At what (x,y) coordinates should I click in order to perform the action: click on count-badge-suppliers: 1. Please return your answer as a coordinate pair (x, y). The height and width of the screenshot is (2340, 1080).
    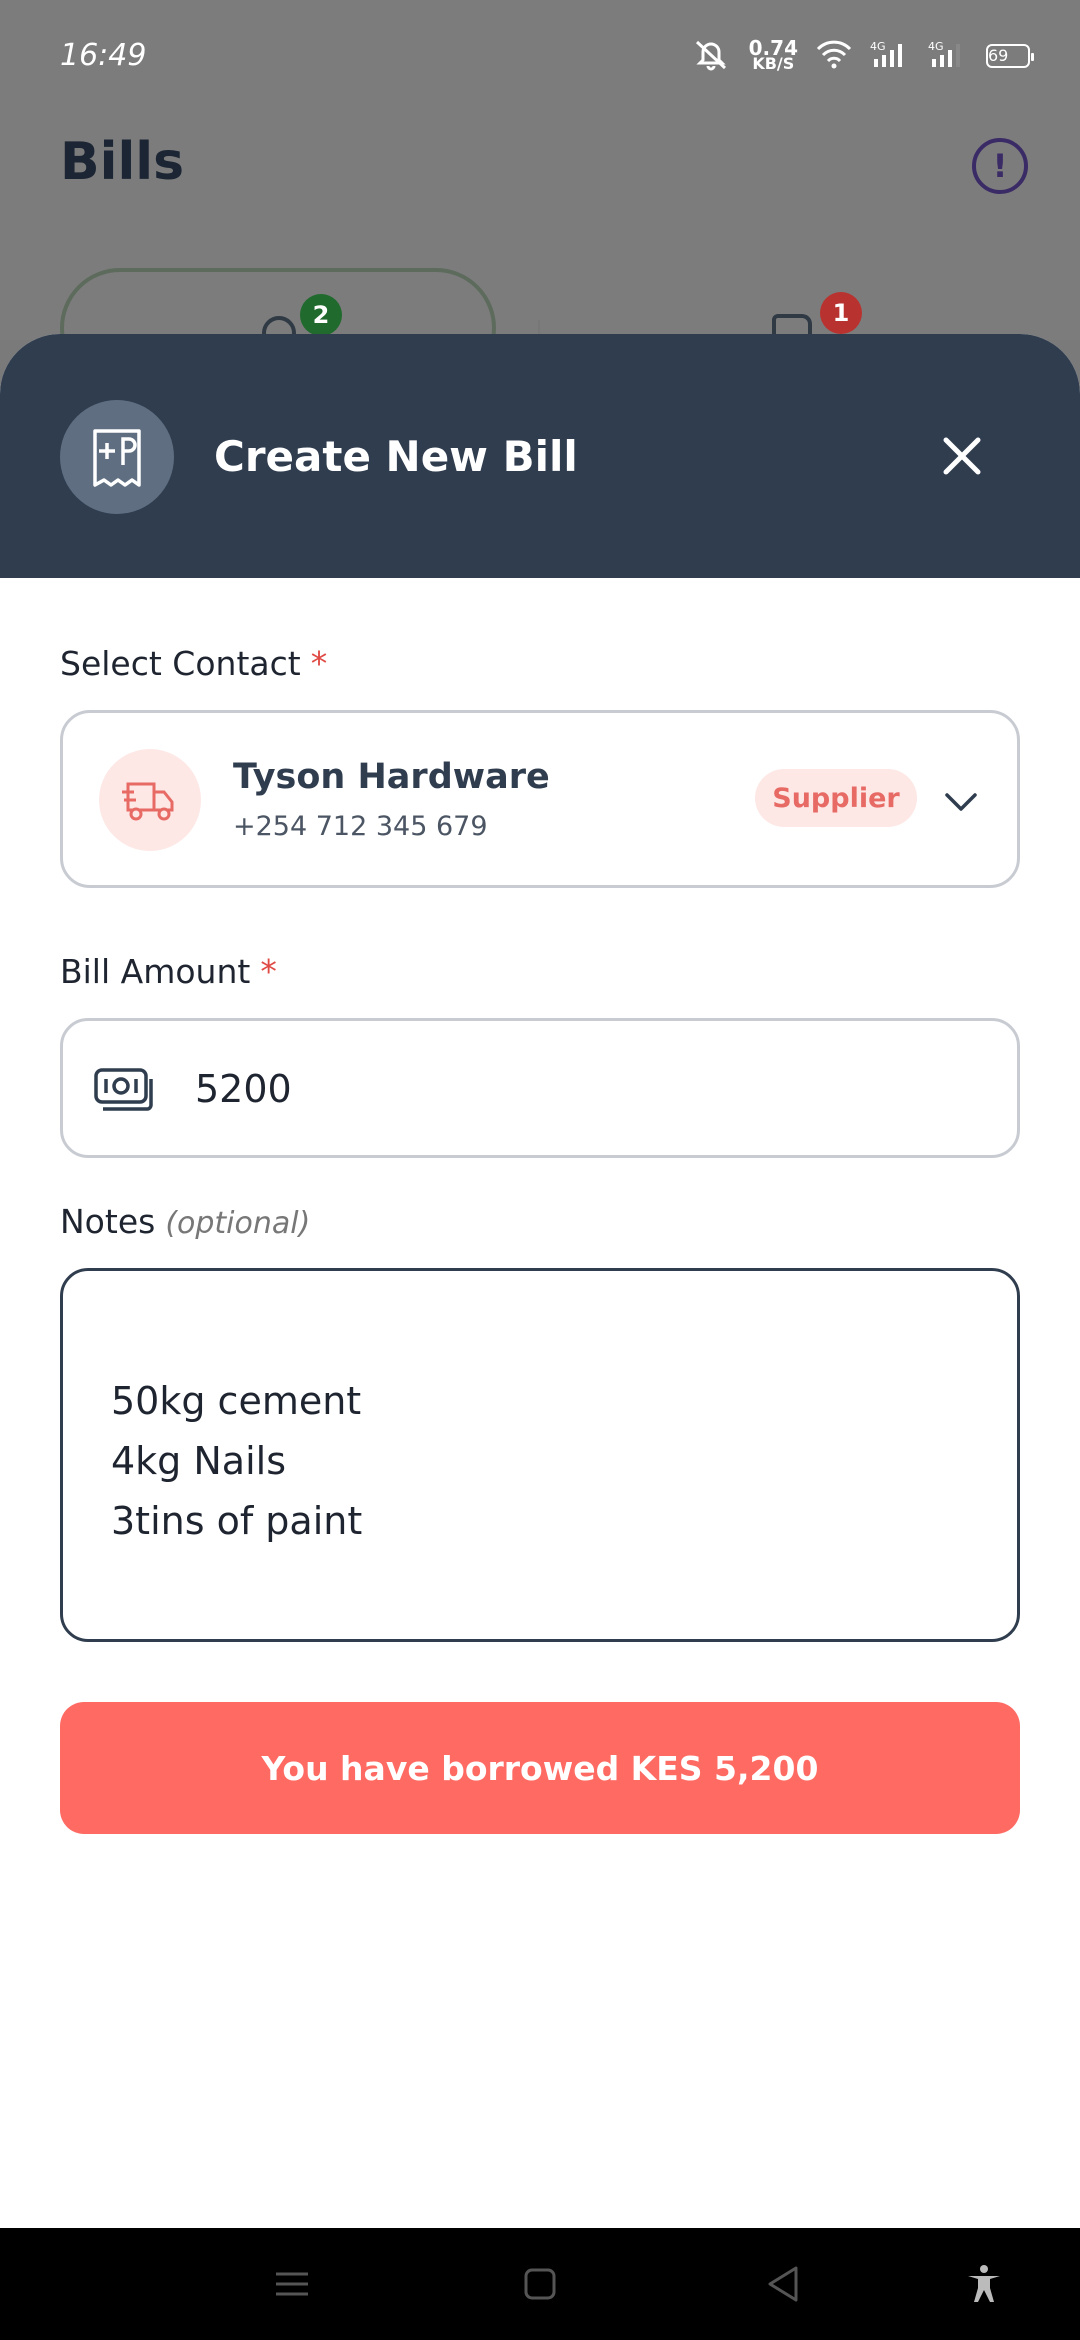
    Looking at the image, I should click on (841, 313).